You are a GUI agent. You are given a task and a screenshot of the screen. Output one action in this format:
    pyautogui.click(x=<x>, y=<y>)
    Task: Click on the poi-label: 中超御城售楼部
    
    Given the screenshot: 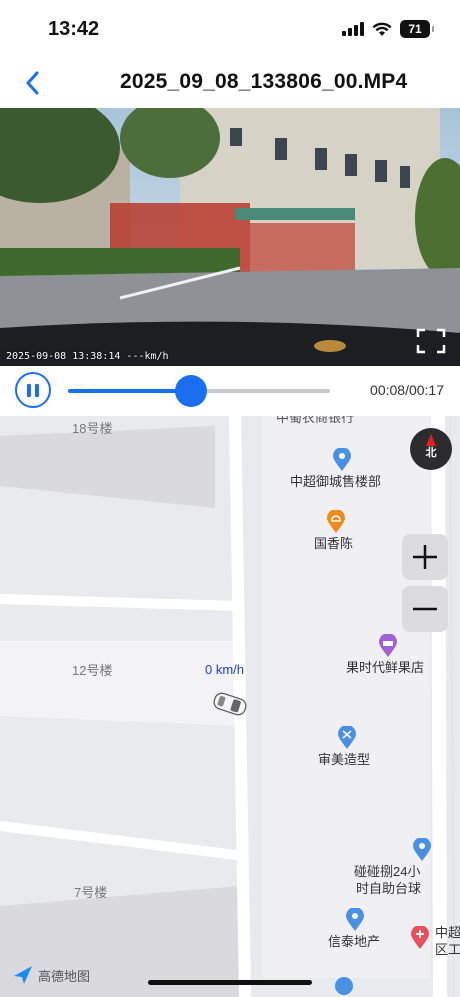 What is the action you would take?
    pyautogui.click(x=336, y=481)
    